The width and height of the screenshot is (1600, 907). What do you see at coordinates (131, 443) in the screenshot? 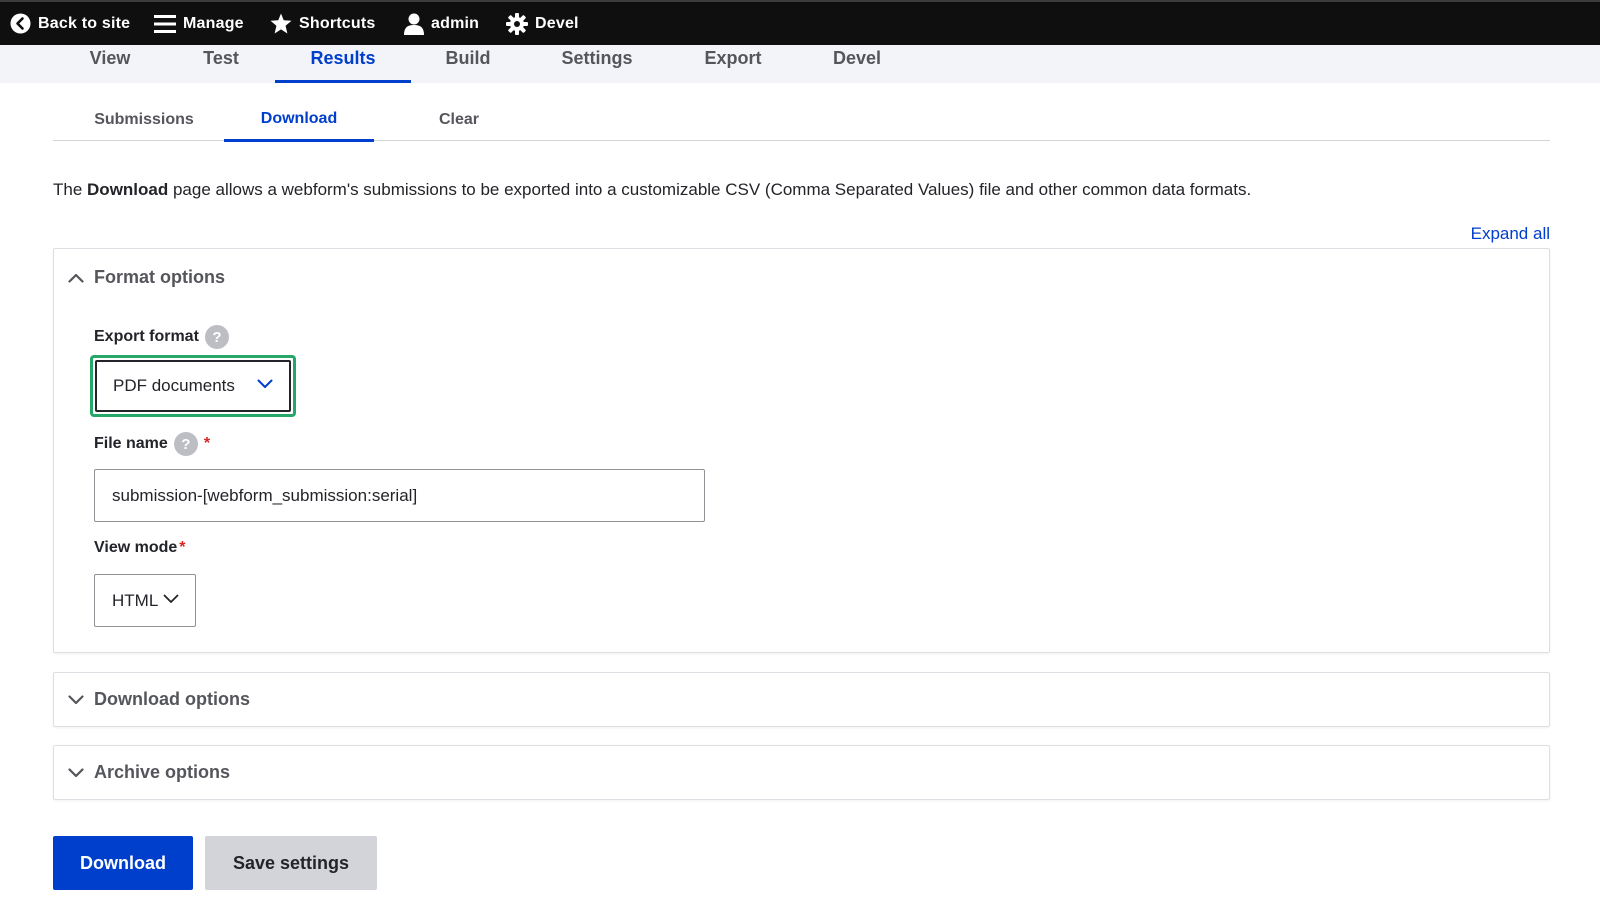
I see `file-name-label-text: File name` at bounding box center [131, 443].